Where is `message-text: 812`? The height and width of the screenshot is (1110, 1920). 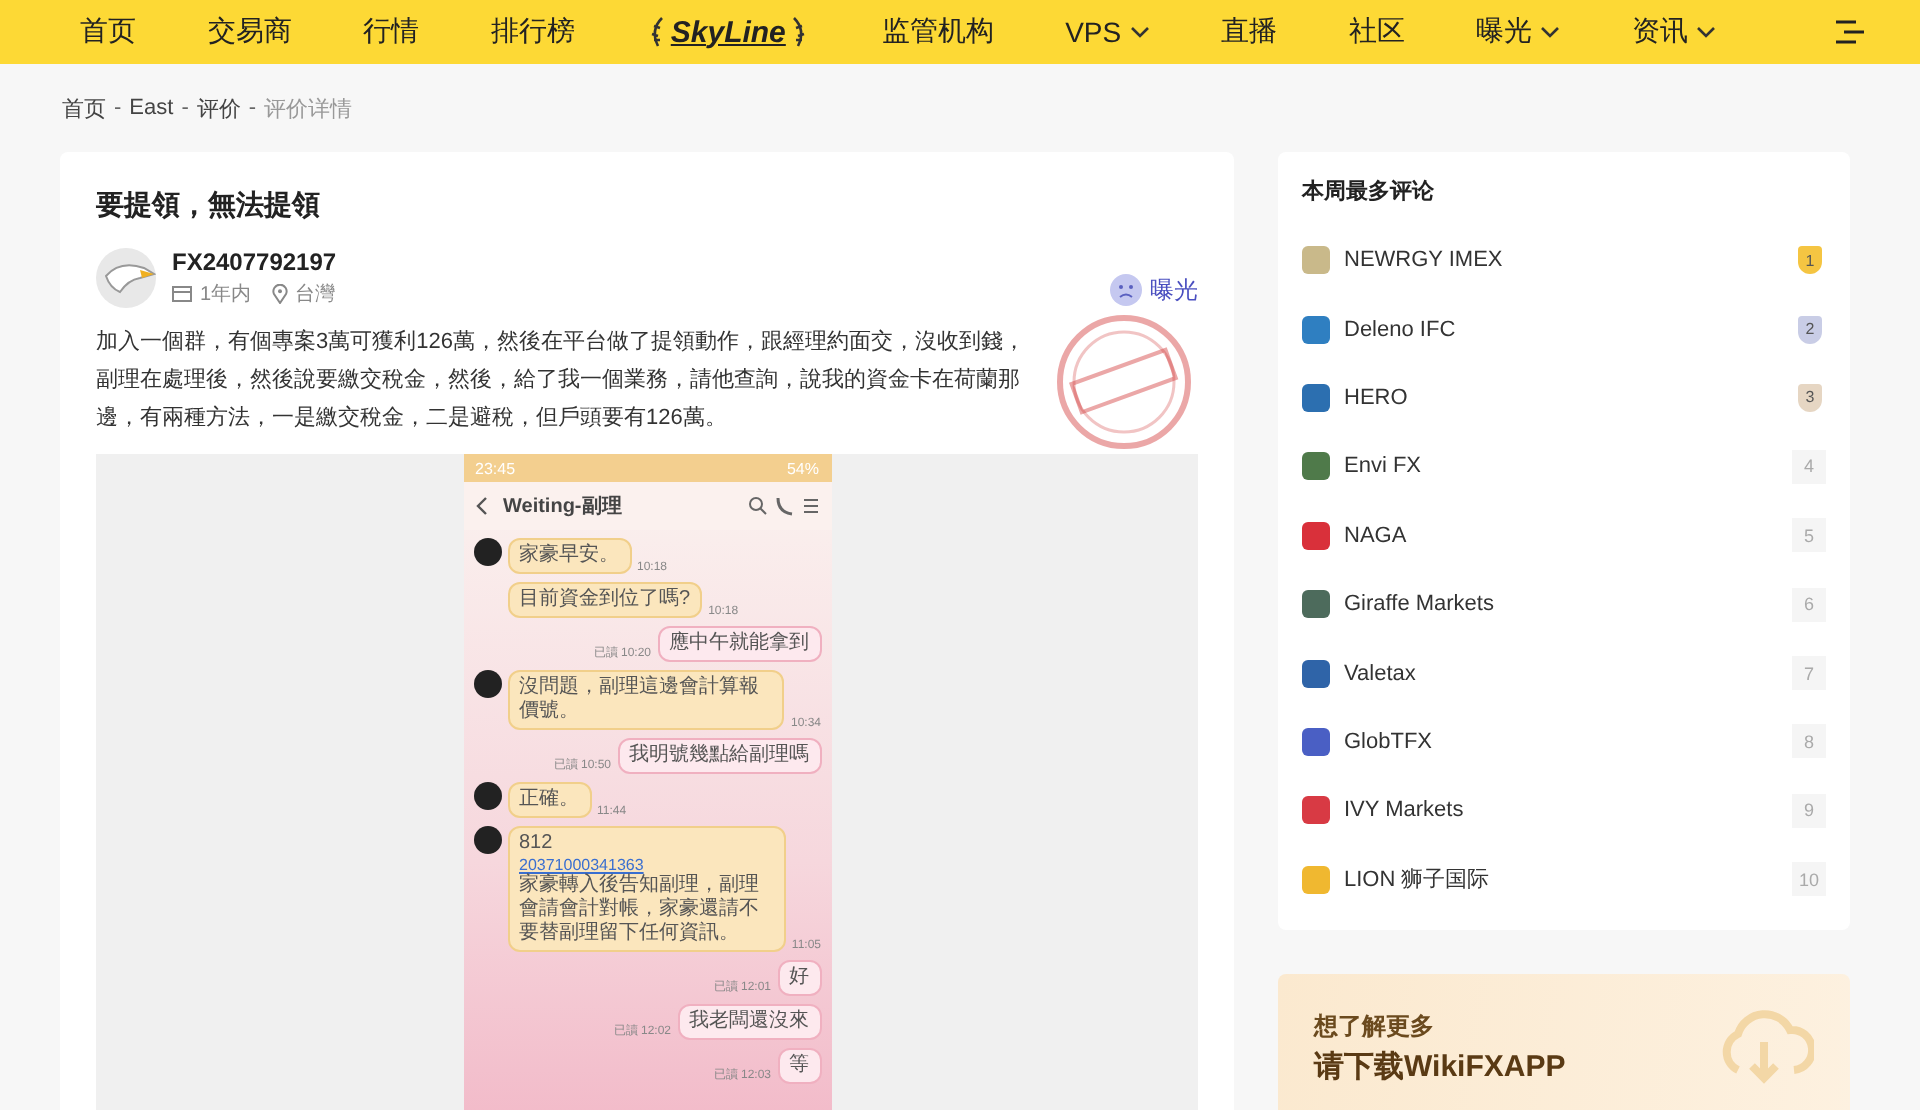
message-text: 812 is located at coordinates (537, 844).